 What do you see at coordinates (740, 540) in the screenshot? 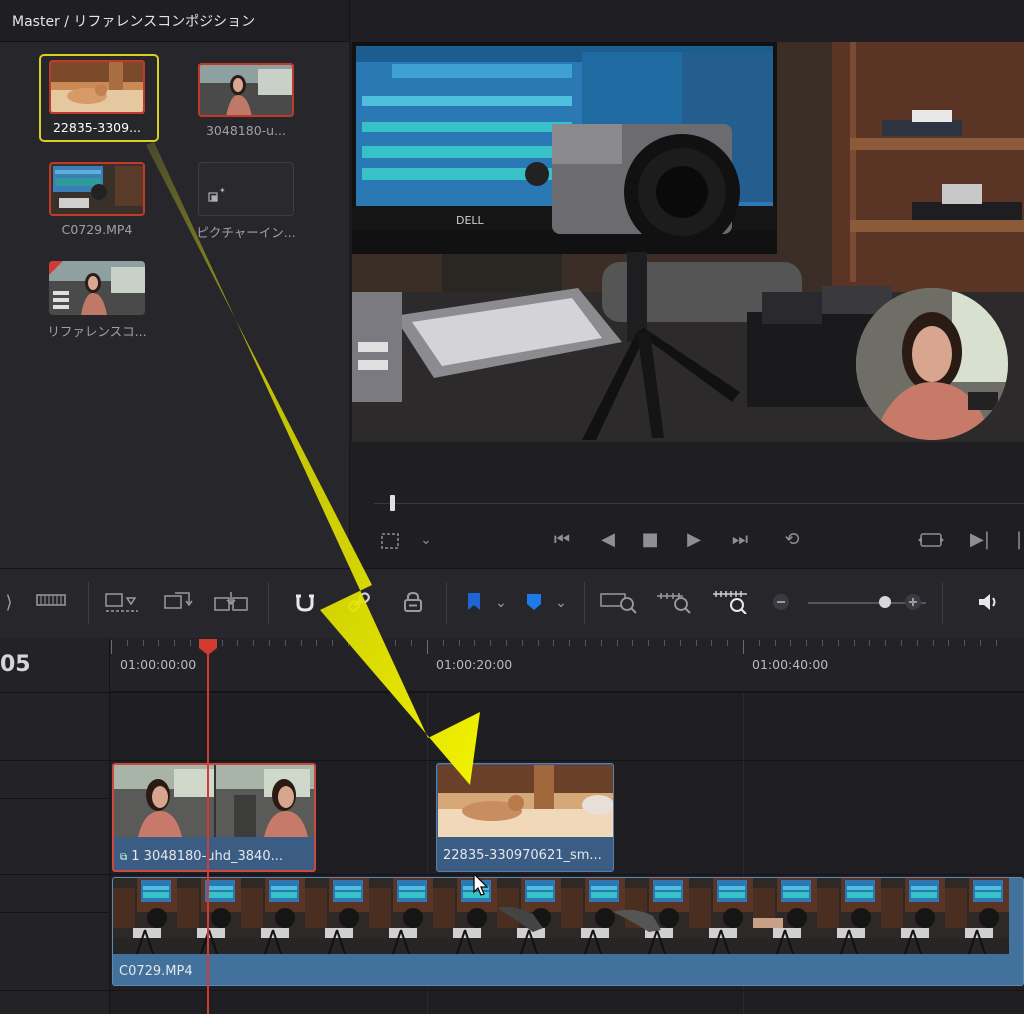
I see `skip-to-end-icon: ⏭` at bounding box center [740, 540].